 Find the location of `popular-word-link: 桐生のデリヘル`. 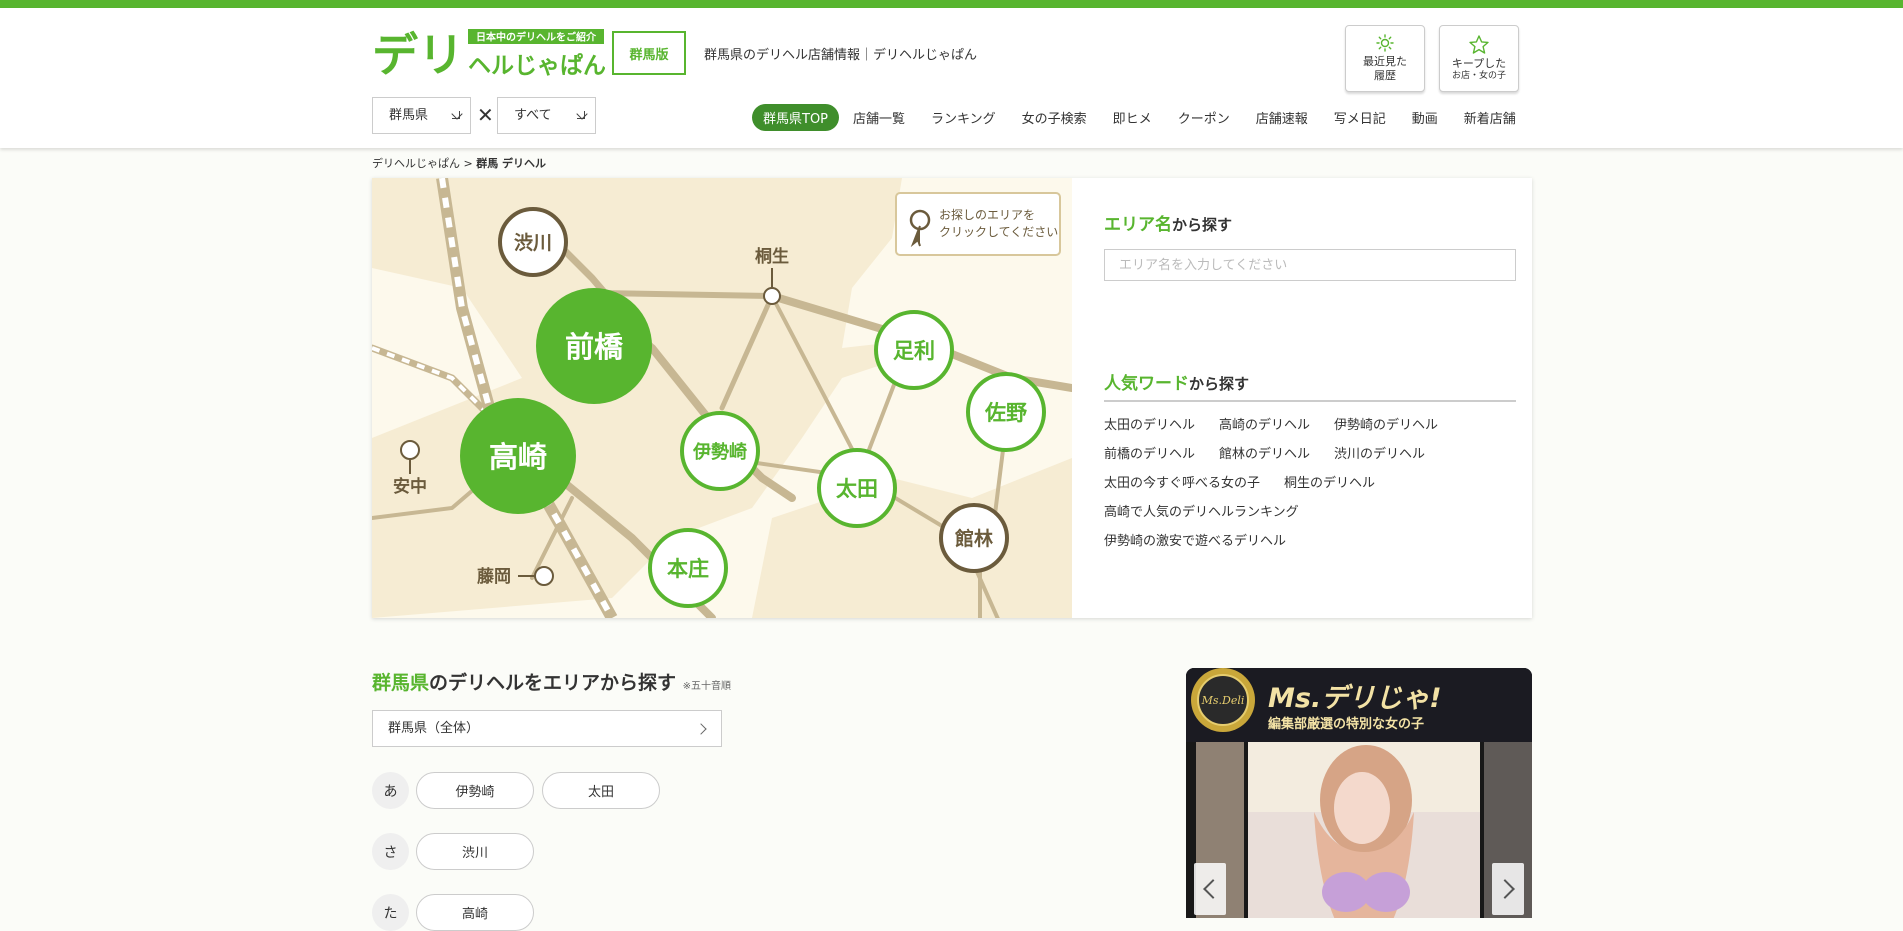

popular-word-link: 桐生のデリヘル is located at coordinates (1329, 481).